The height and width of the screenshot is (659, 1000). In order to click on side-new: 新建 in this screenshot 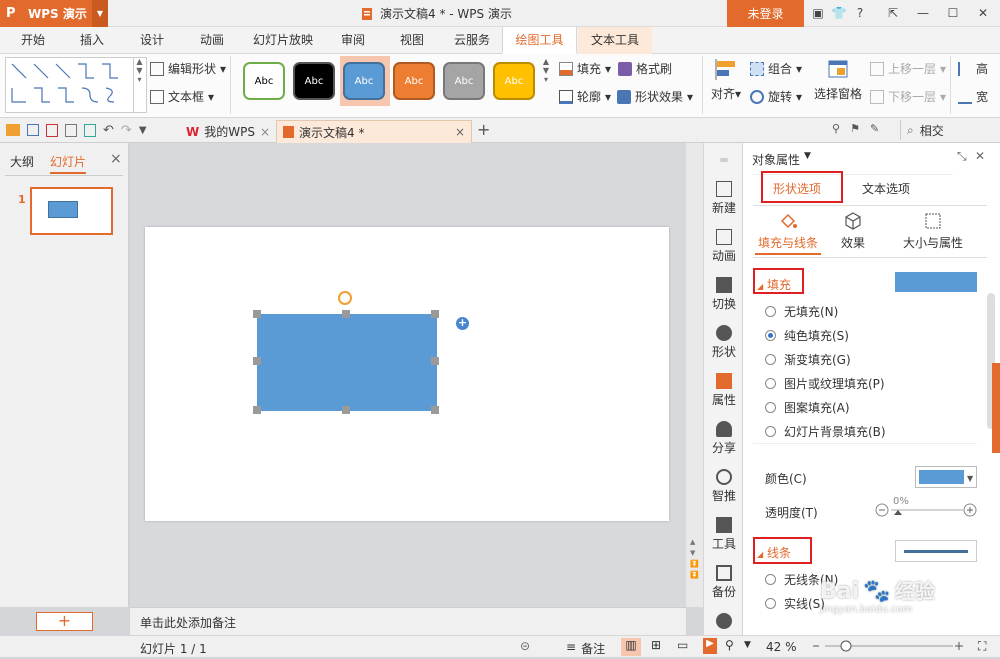, I will do `click(724, 198)`.